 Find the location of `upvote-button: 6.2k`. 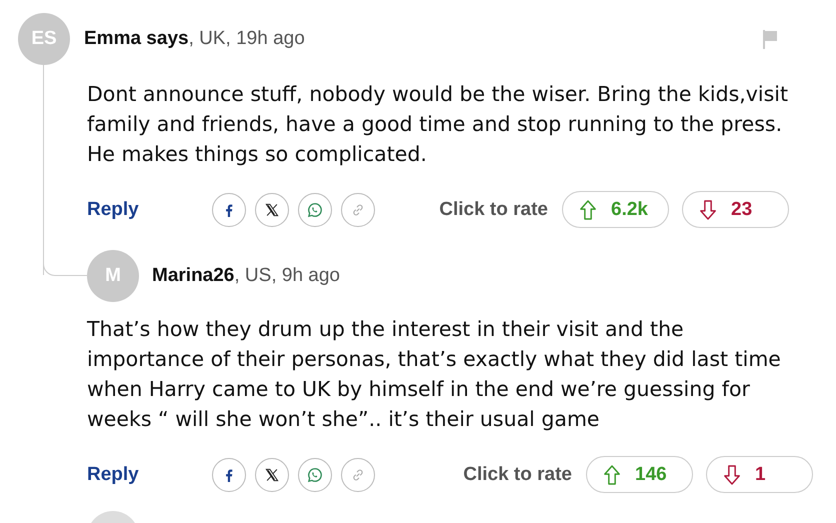

upvote-button: 6.2k is located at coordinates (615, 209).